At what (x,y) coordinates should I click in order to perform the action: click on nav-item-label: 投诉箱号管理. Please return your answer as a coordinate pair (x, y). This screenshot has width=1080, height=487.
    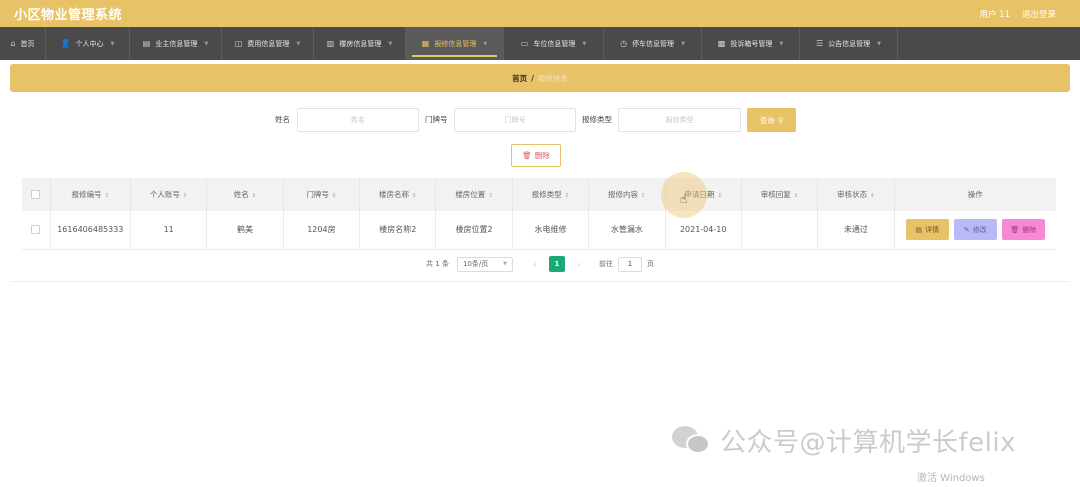
    Looking at the image, I should click on (751, 43).